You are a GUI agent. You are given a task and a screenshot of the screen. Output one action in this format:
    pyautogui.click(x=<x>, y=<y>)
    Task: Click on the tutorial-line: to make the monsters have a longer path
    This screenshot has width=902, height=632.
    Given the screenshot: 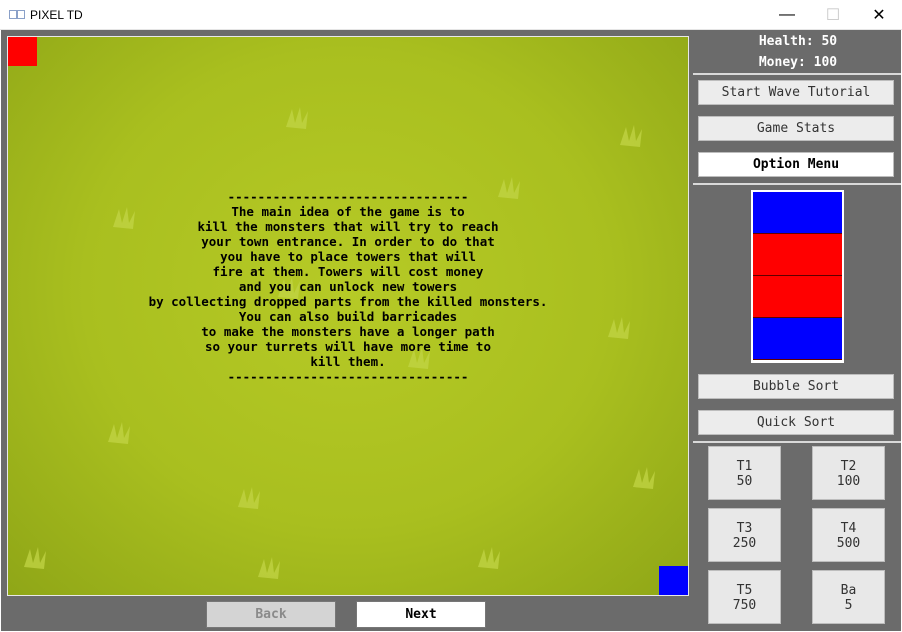 What is the action you would take?
    pyautogui.click(x=348, y=331)
    